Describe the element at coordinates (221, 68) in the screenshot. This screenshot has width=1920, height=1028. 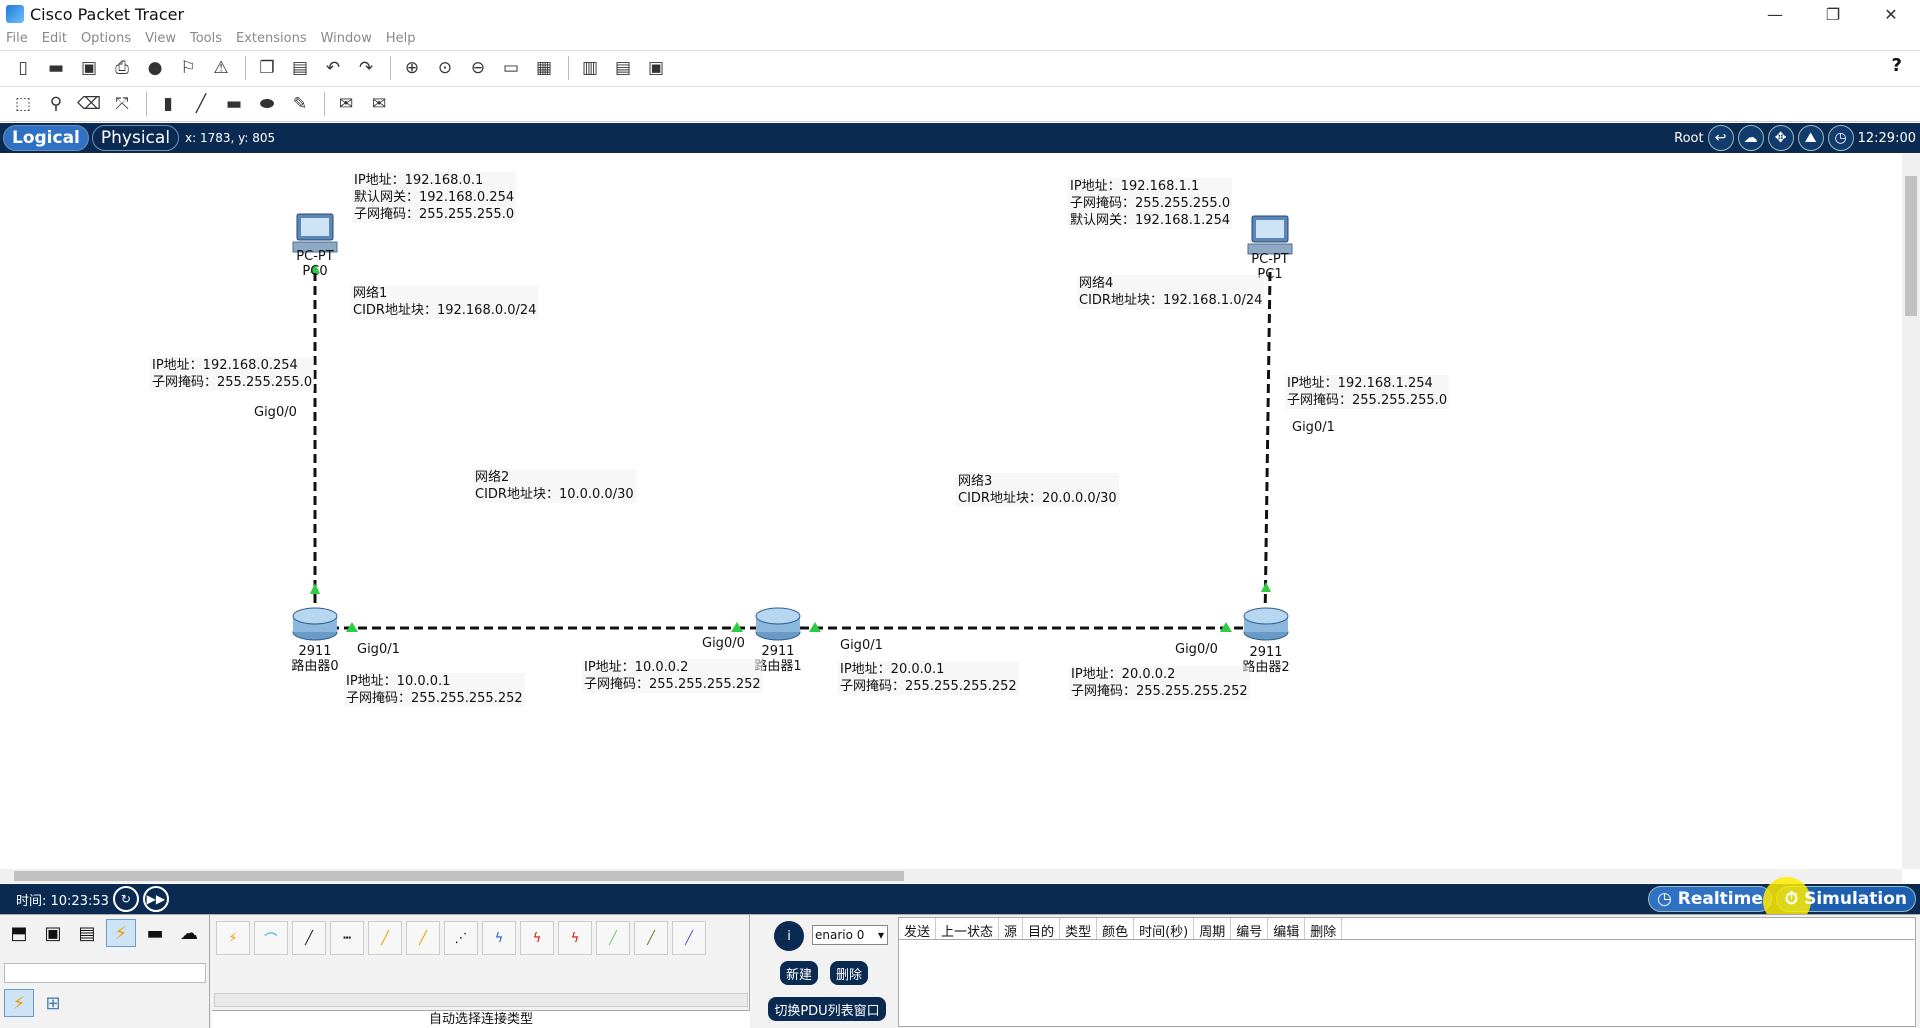
I see `network-info-icon: ⚠` at that location.